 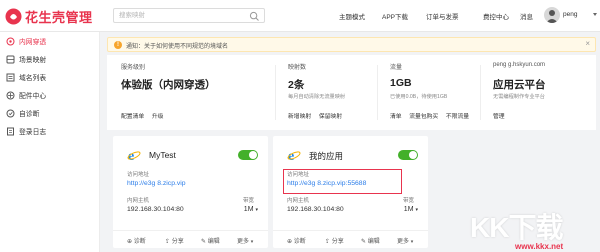 I want to click on search-icon, so click(x=254, y=16).